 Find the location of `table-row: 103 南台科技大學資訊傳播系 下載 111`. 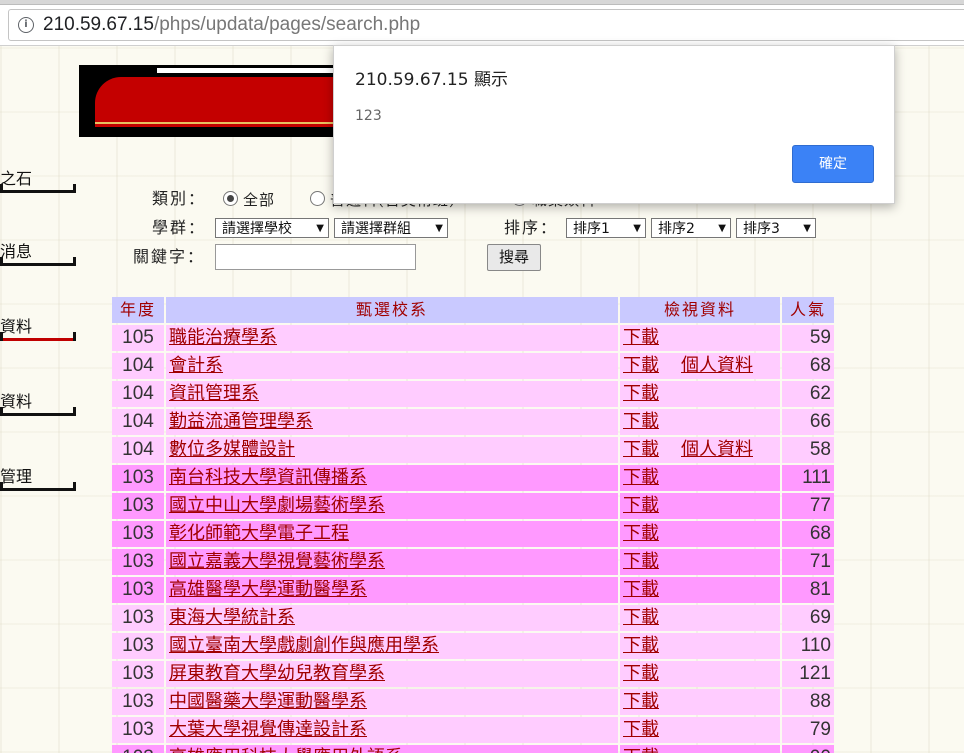

table-row: 103 南台科技大學資訊傳播系 下載 111 is located at coordinates (473, 478).